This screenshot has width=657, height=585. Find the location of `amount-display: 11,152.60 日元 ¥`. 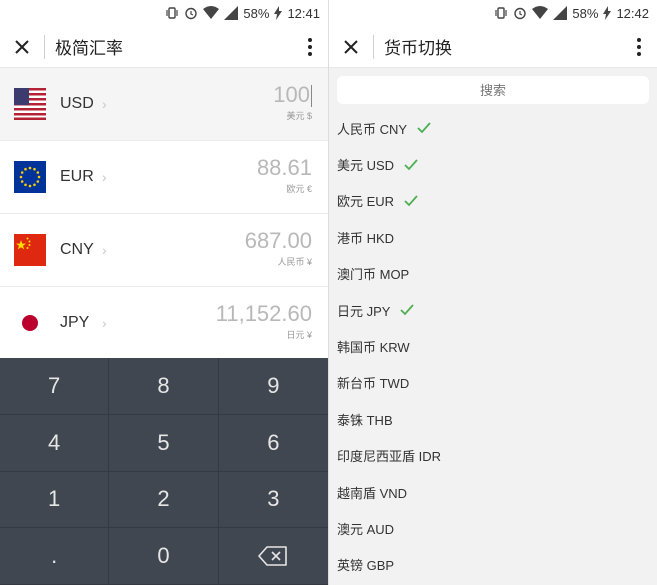

amount-display: 11,152.60 日元 ¥ is located at coordinates (264, 321).